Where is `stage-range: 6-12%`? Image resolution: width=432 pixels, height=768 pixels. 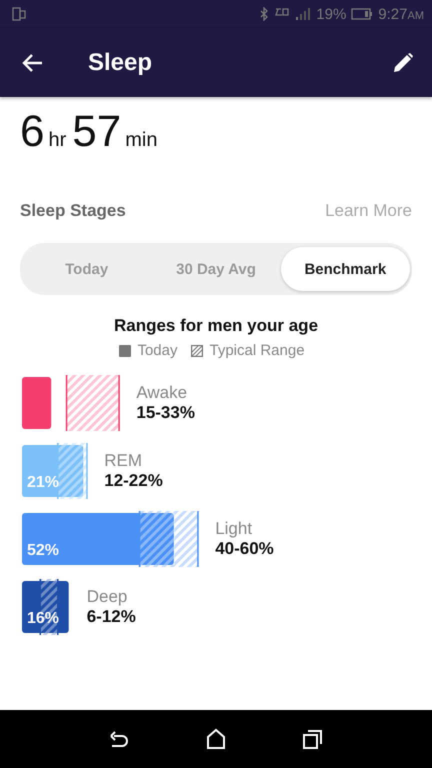 stage-range: 6-12% is located at coordinates (111, 617).